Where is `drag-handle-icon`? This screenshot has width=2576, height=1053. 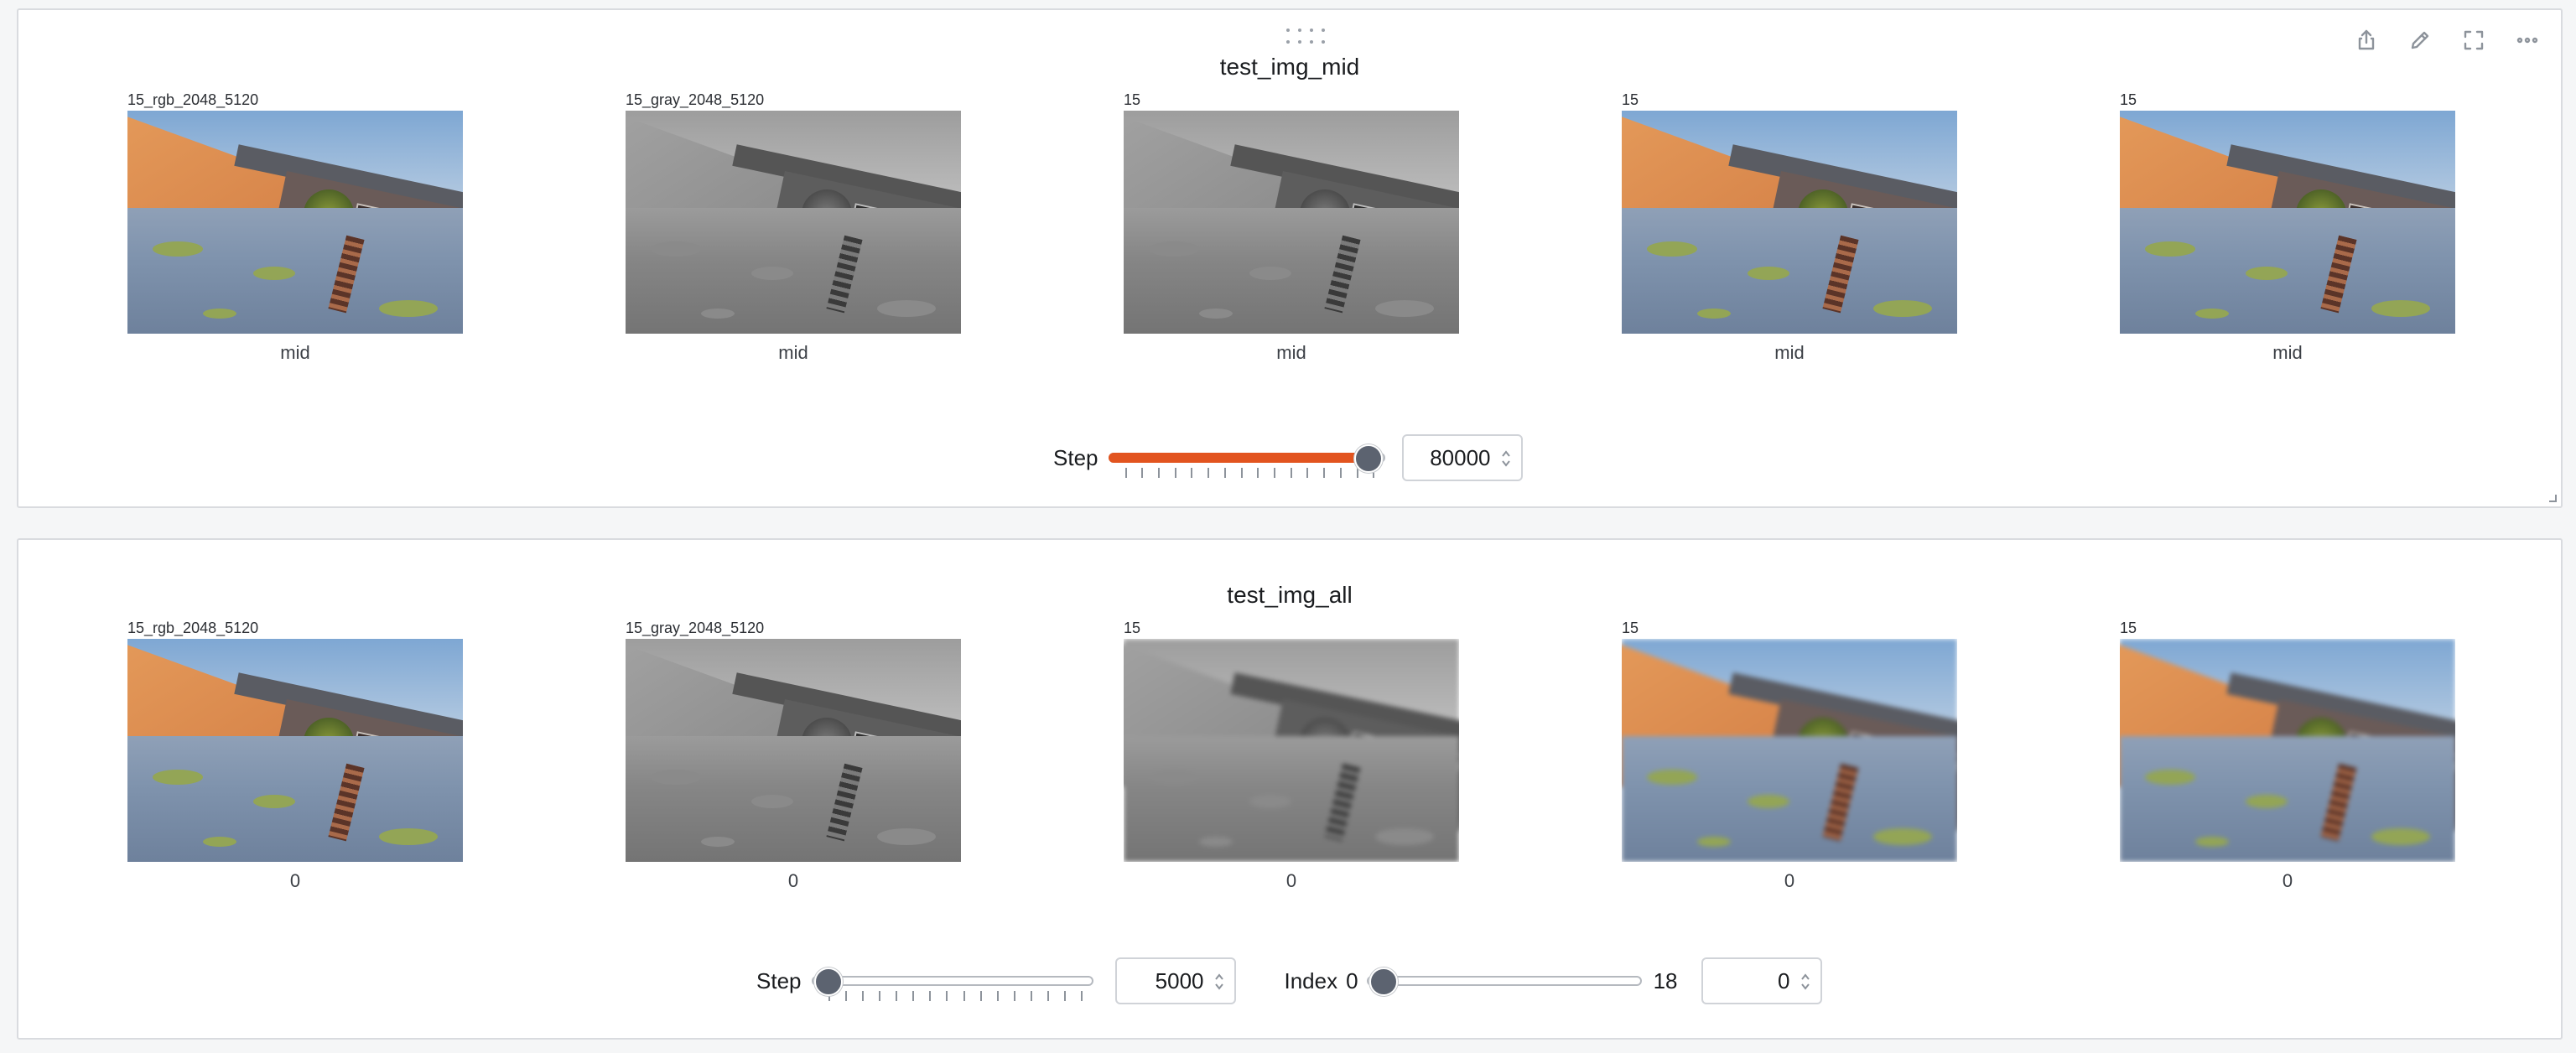 drag-handle-icon is located at coordinates (1306, 38).